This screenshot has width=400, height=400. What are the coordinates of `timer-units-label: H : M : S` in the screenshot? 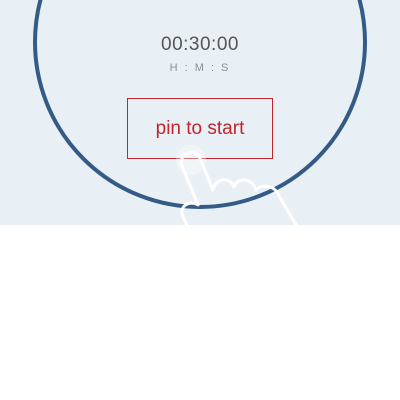 It's located at (200, 68).